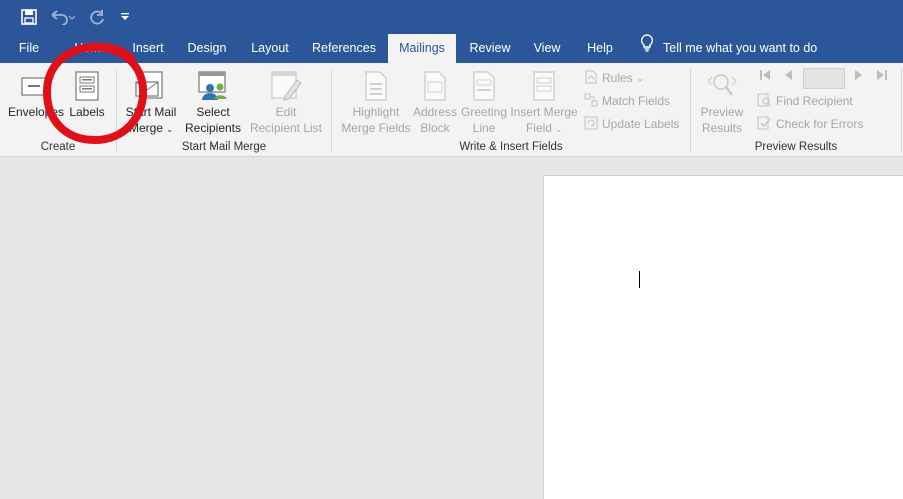 The height and width of the screenshot is (499, 903). I want to click on tab-view: View, so click(547, 48).